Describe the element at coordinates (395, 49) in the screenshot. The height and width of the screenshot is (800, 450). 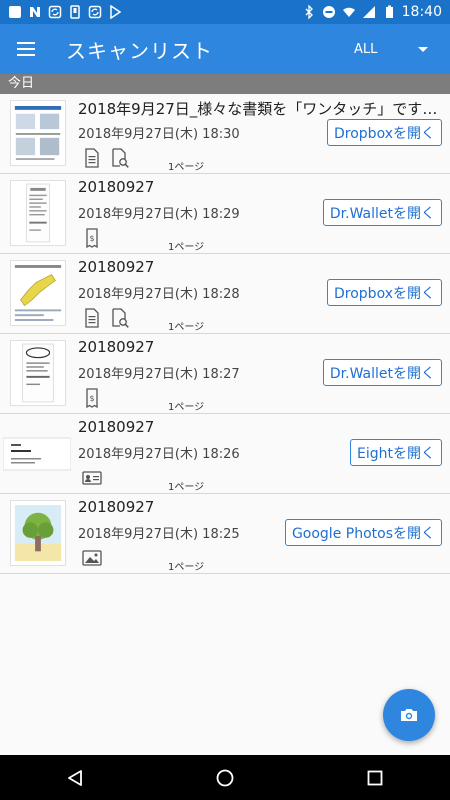
I see `filter-dropdown: ALL` at that location.